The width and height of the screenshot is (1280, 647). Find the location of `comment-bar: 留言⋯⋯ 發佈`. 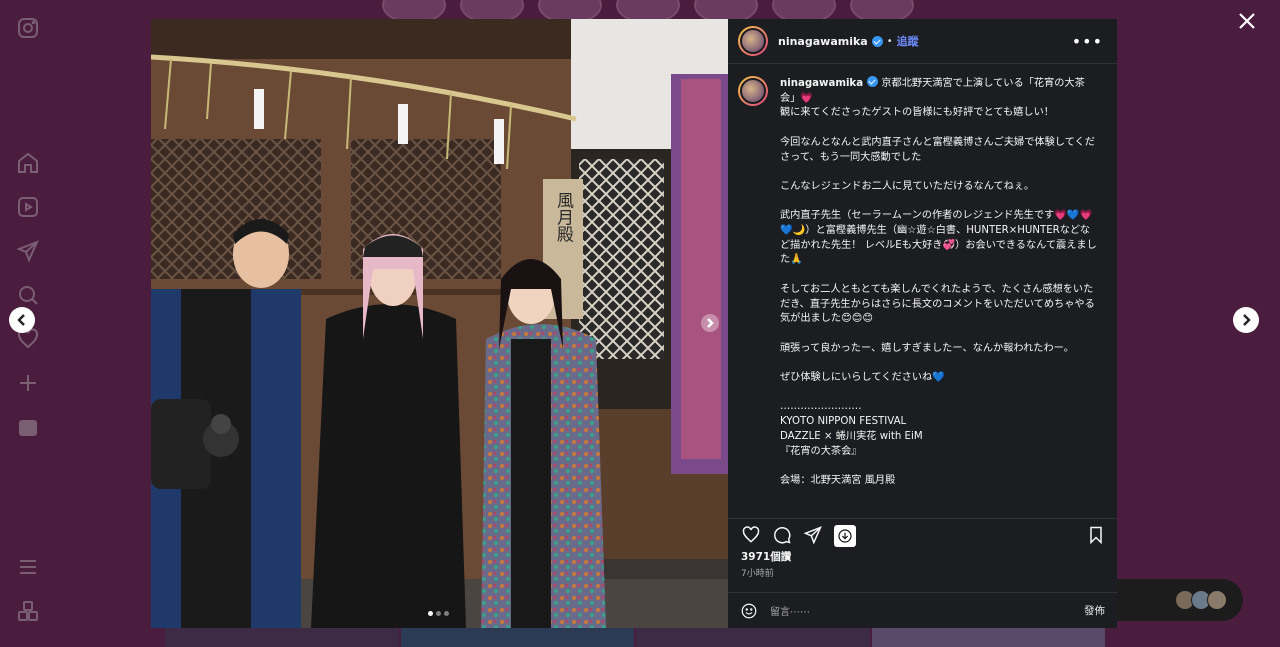

comment-bar: 留言⋯⋯ 發佈 is located at coordinates (922, 610).